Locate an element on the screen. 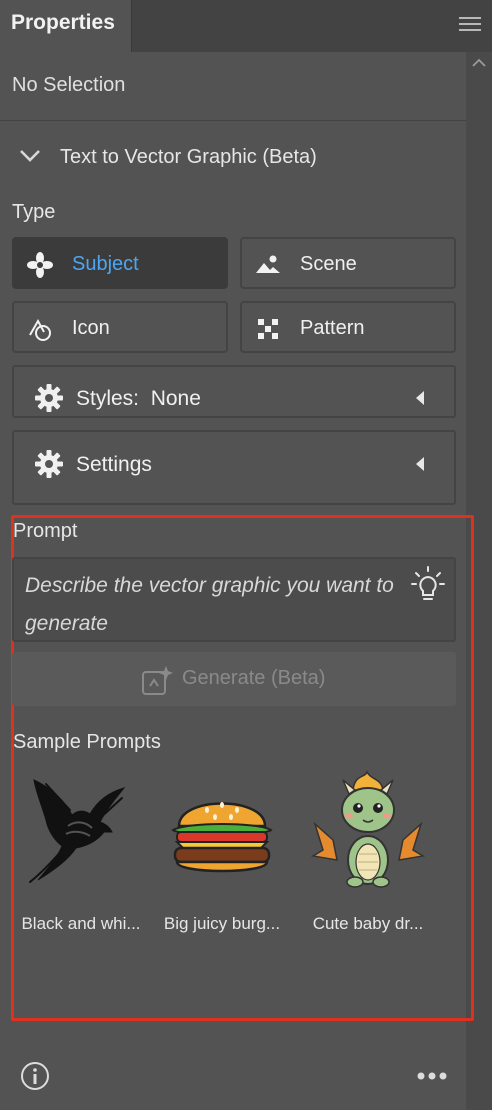  more-options-icon is located at coordinates (432, 1076).